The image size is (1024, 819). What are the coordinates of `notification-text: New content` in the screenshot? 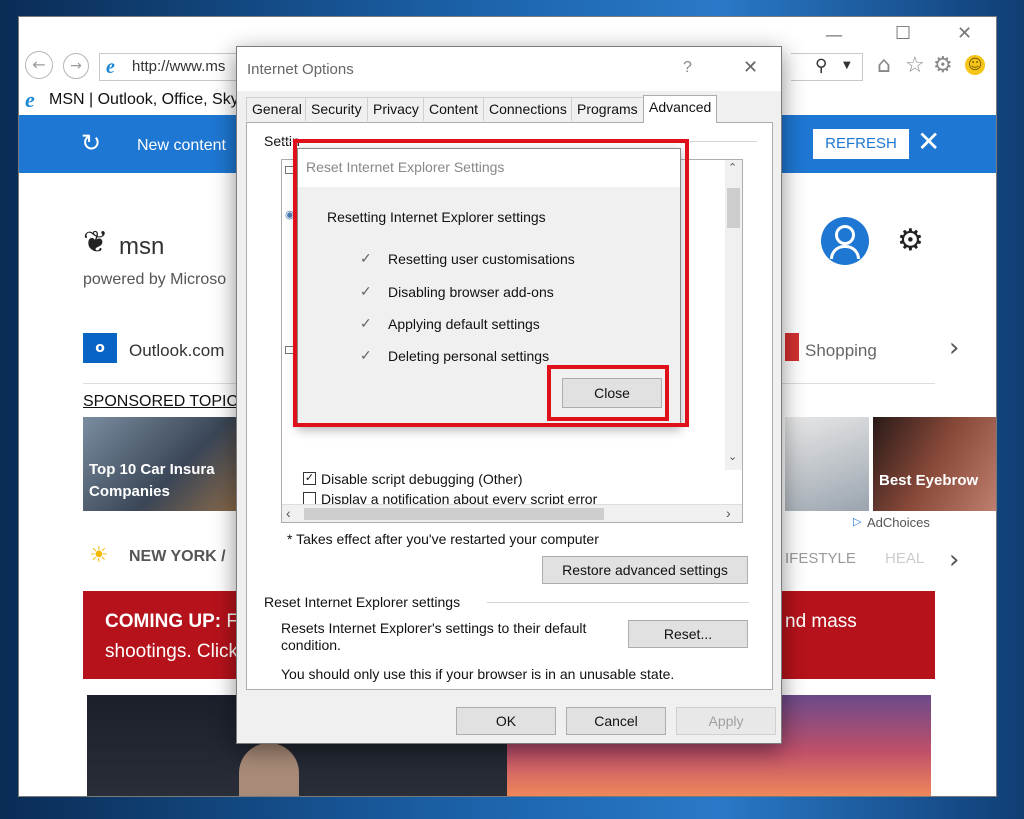 It's located at (181, 145).